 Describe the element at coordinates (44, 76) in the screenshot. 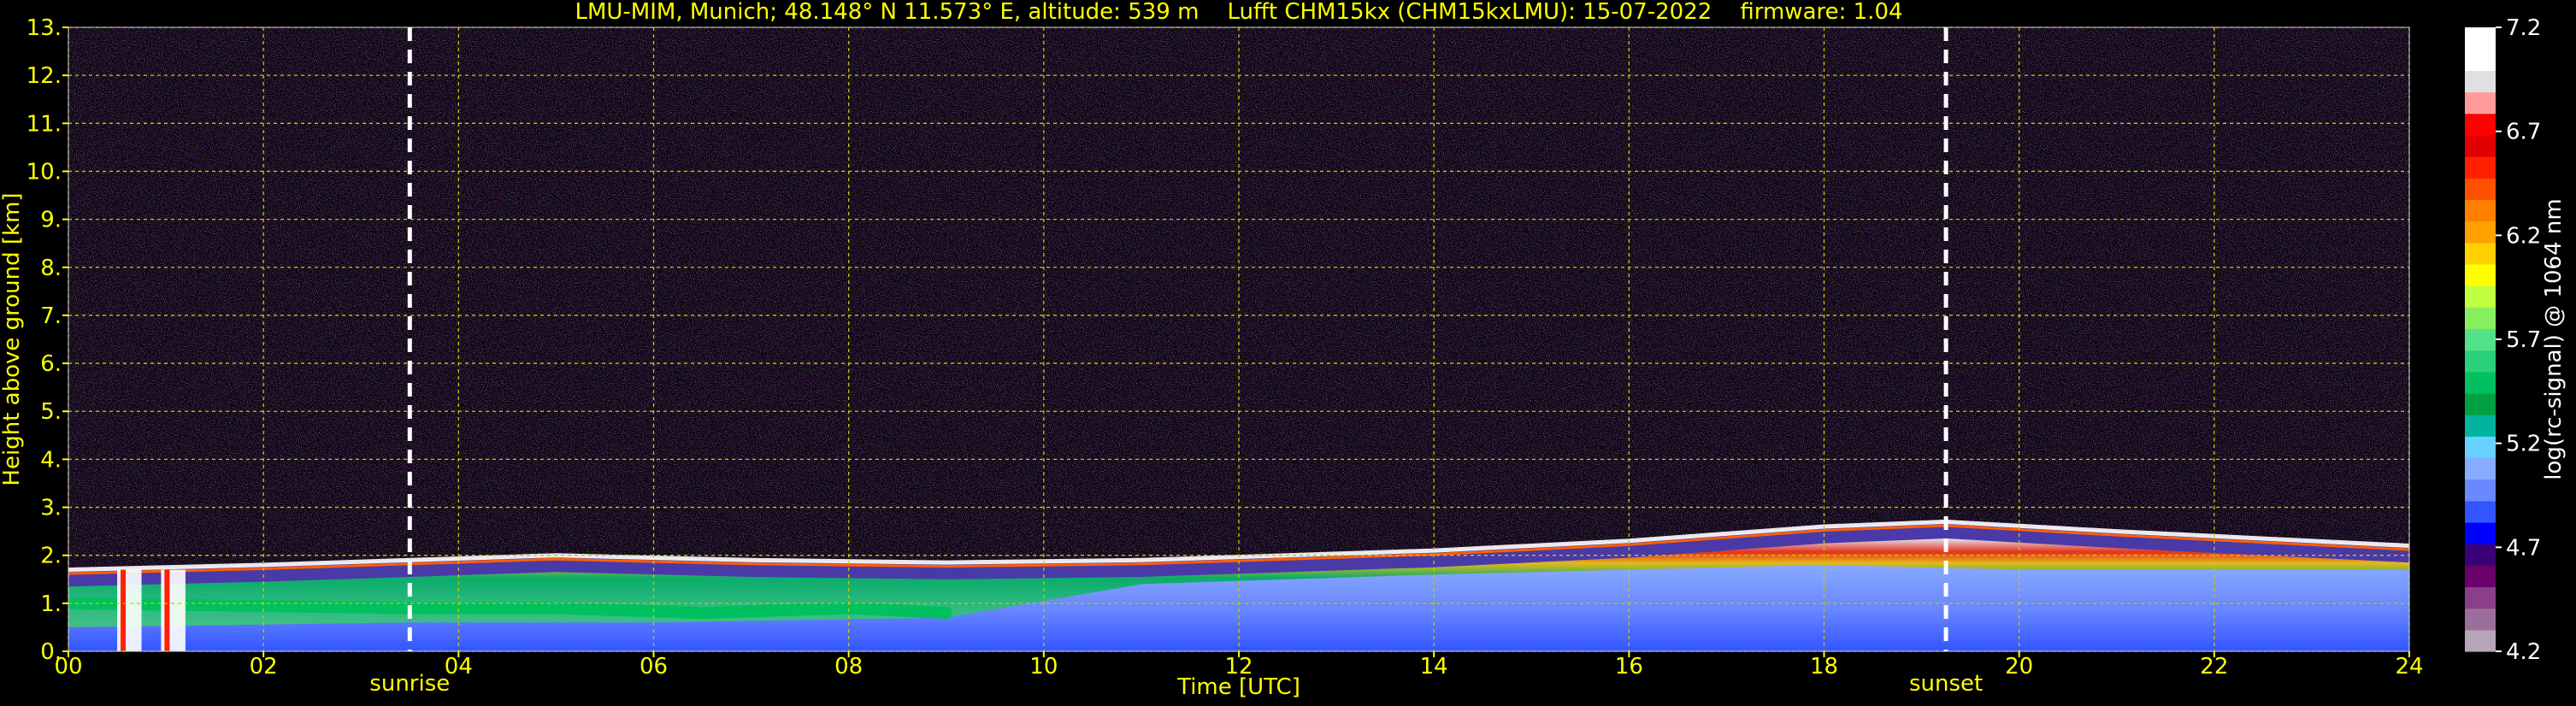

I see `y-tick-label: 12.` at that location.